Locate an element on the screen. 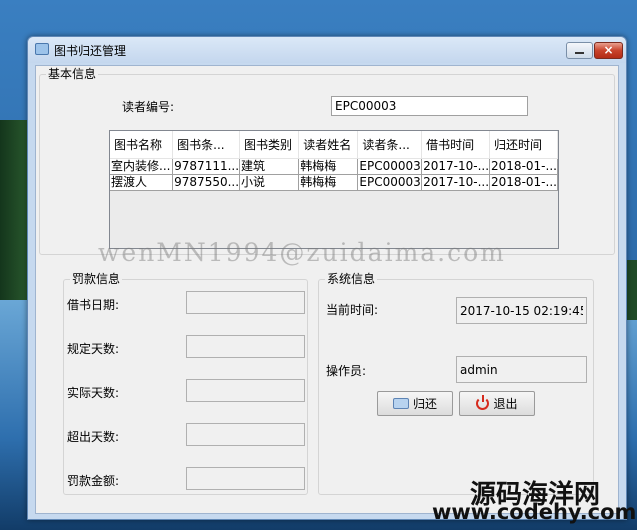 Image resolution: width=637 pixels, height=530 pixels. borrow-date-field is located at coordinates (245, 302).